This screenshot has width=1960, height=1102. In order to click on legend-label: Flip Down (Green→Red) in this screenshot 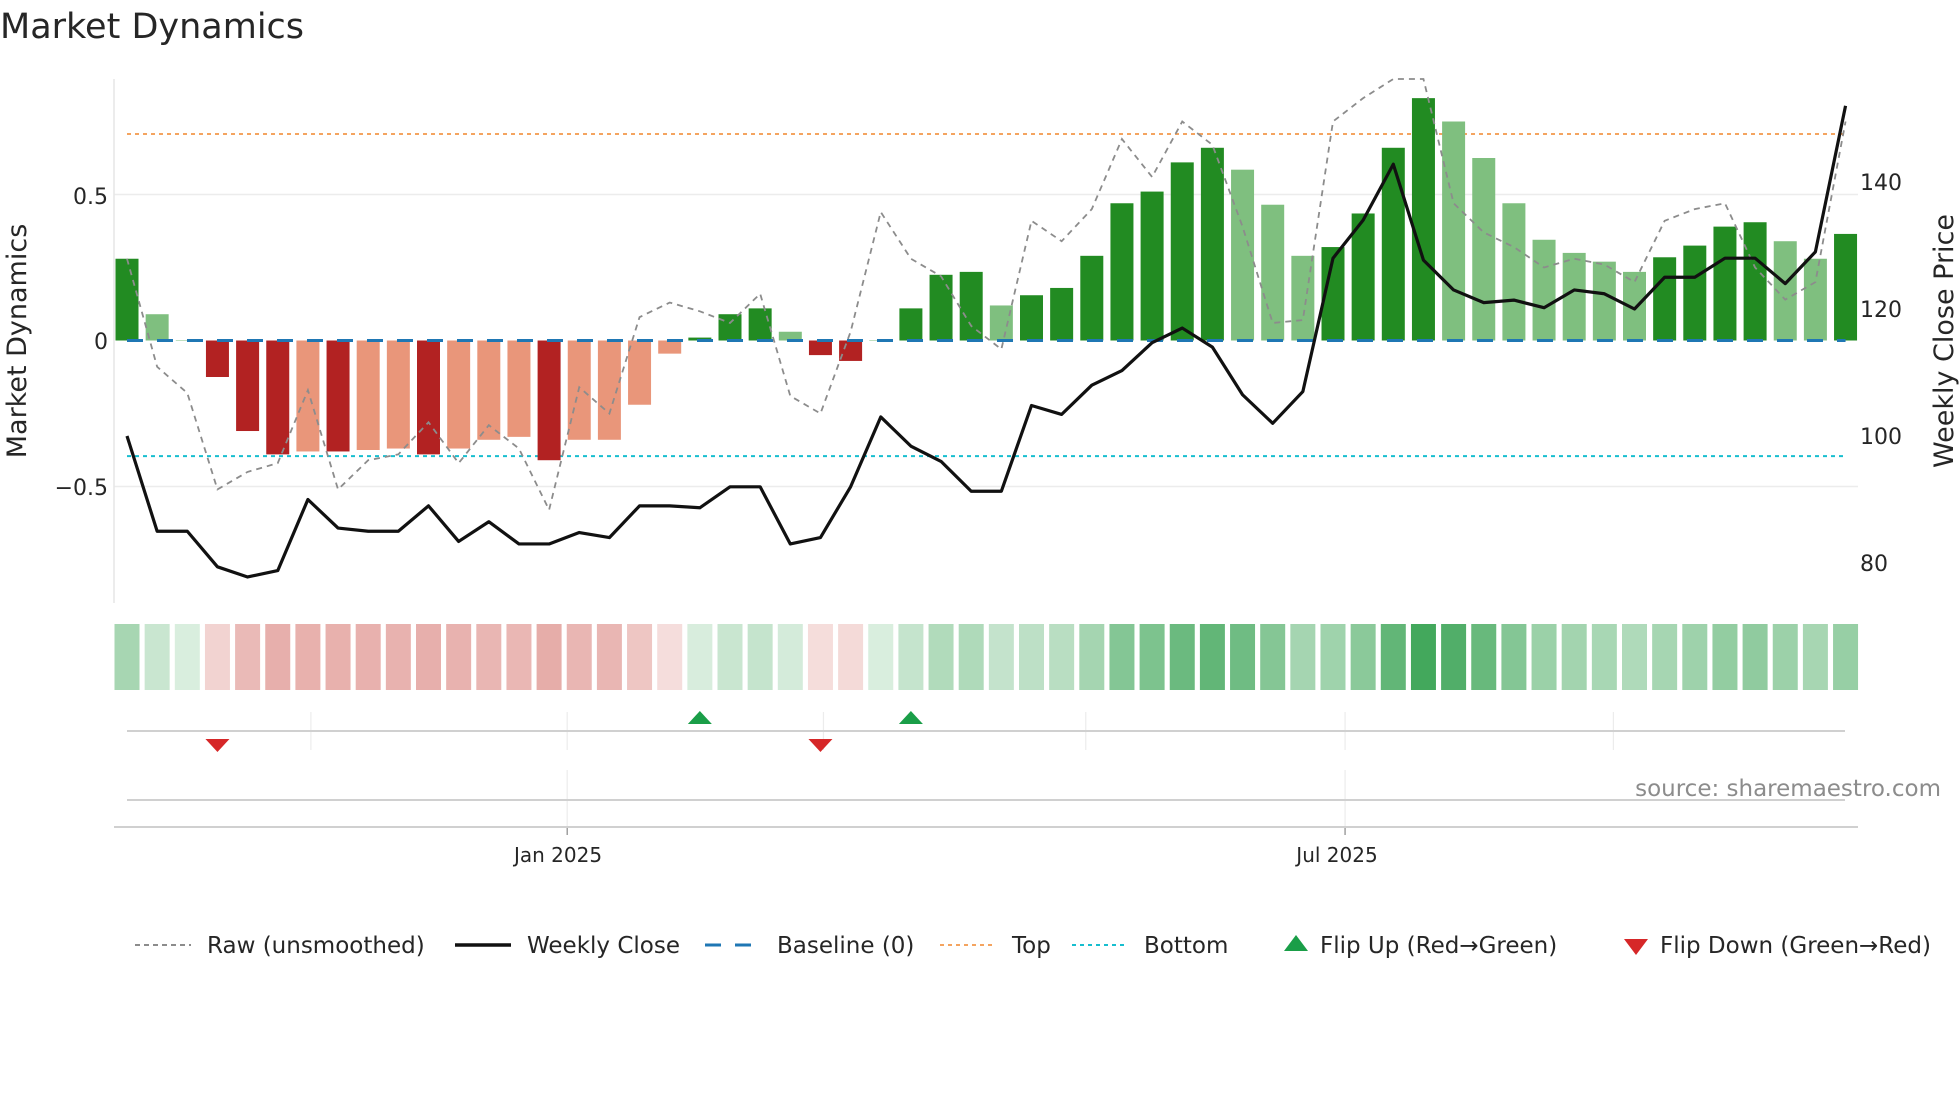, I will do `click(1795, 946)`.